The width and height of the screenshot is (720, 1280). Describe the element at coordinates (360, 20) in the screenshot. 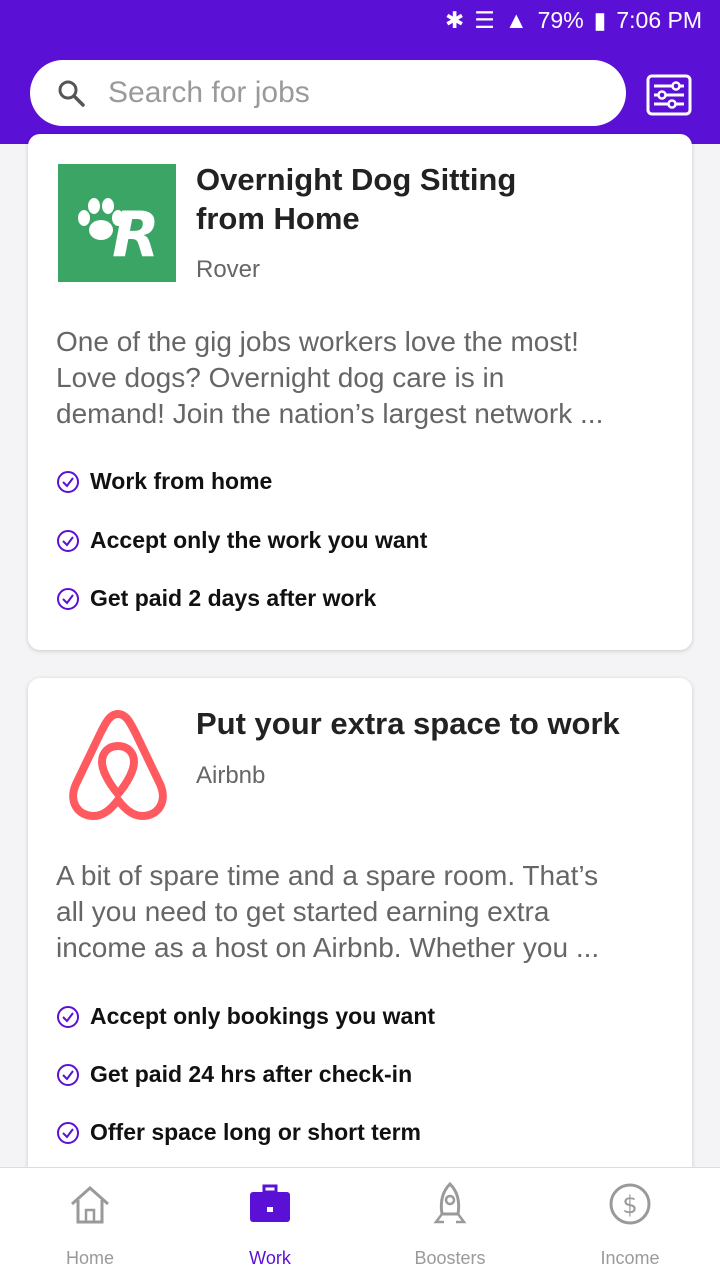

I see `status-bar: ✱ ☰ ▲ 79% ▮ 7:06 PM` at that location.